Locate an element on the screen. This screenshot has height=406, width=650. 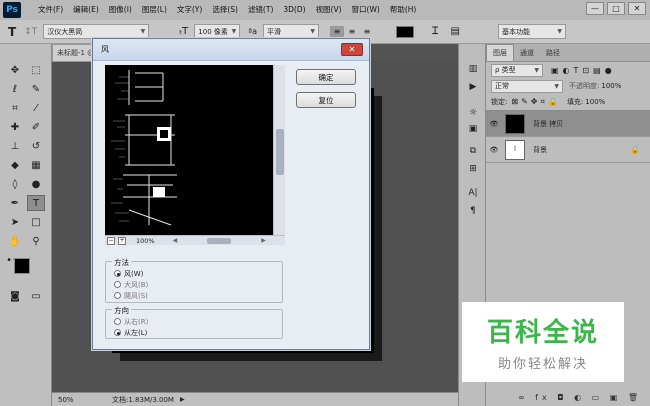
scroll-left-icon: ◀ is located at coordinates (175, 240).